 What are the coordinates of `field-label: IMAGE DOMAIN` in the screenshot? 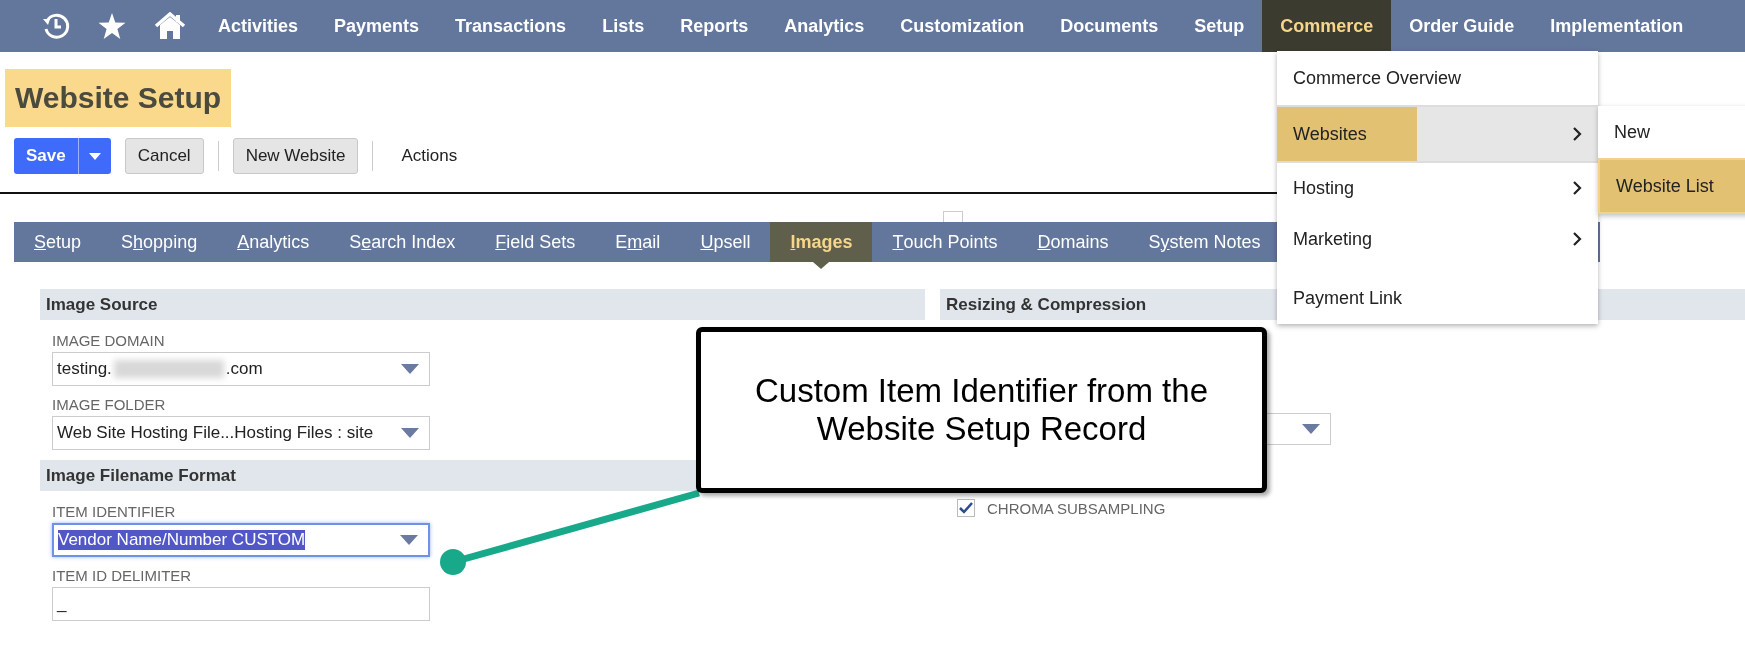 It's located at (109, 340).